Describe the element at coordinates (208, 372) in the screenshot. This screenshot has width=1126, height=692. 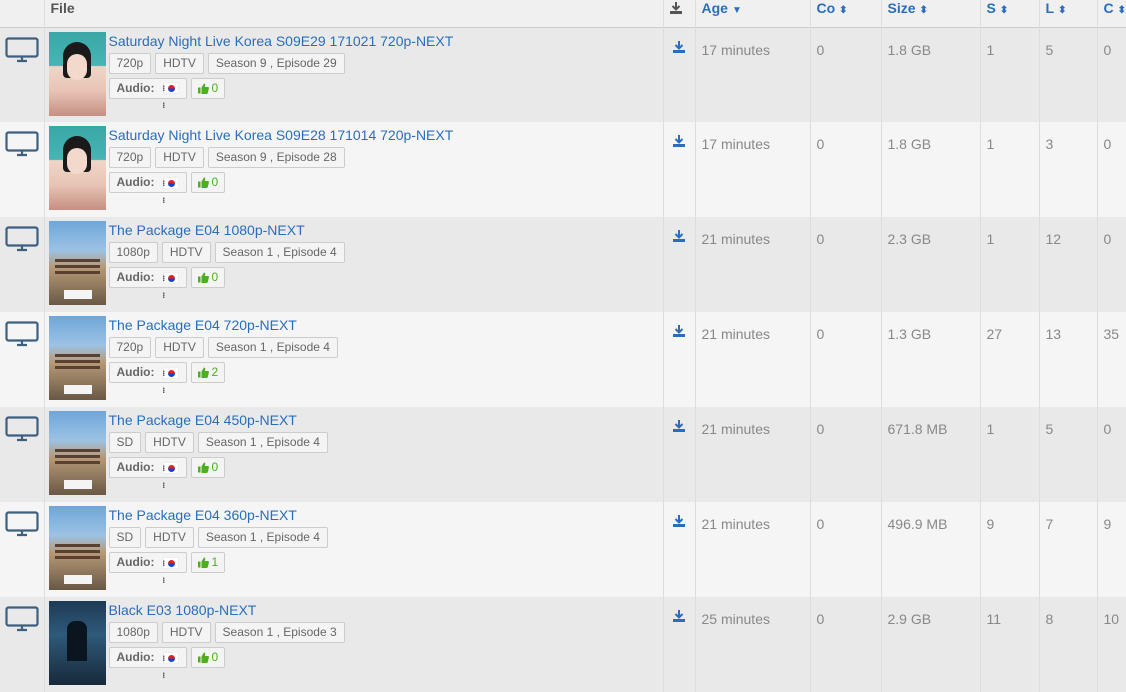
I see `likes-button: 2` at that location.